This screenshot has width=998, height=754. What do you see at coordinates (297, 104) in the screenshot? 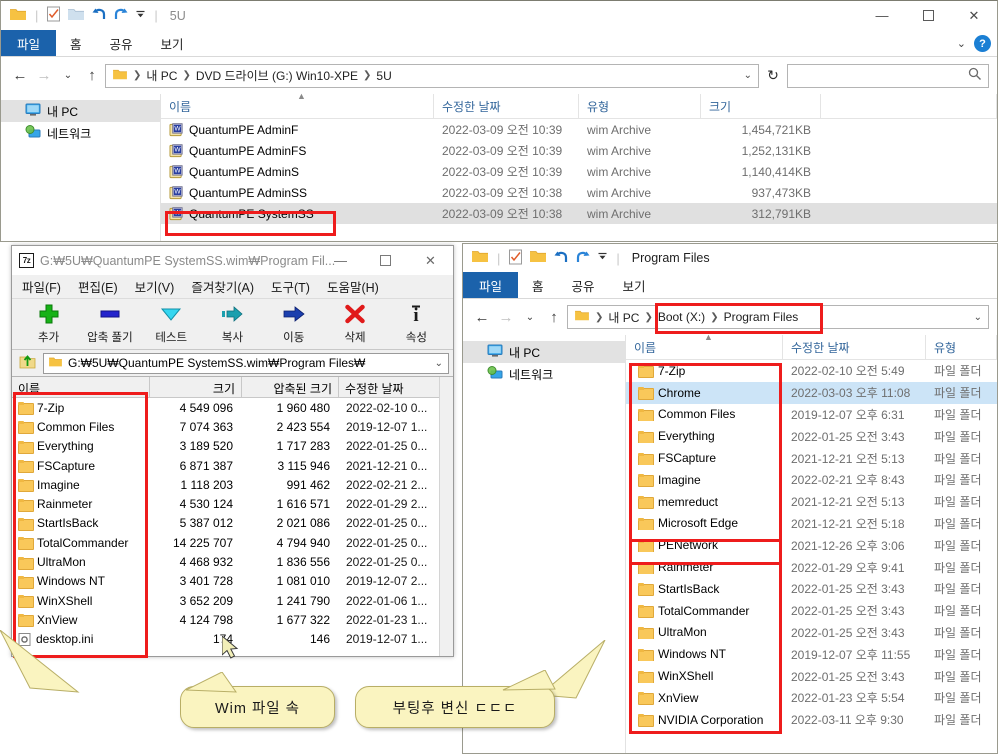
I see `column-name: ▲ 이름` at bounding box center [297, 104].